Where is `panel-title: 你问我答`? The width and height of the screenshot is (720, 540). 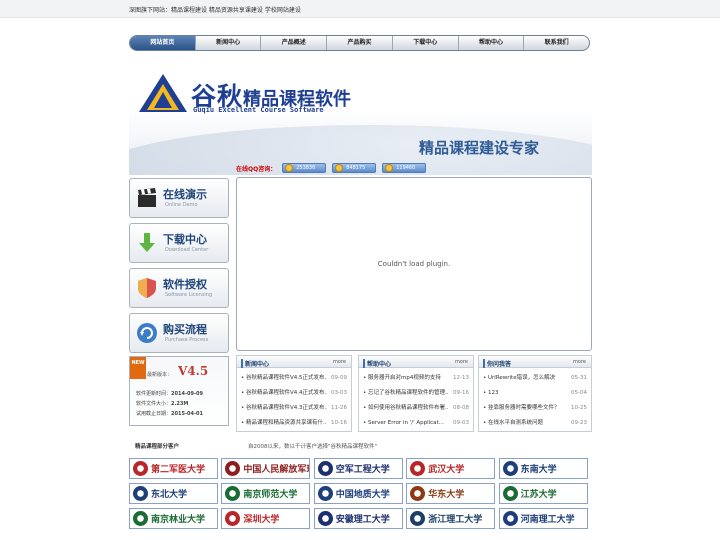
panel-title: 你问我答 is located at coordinates (497, 363).